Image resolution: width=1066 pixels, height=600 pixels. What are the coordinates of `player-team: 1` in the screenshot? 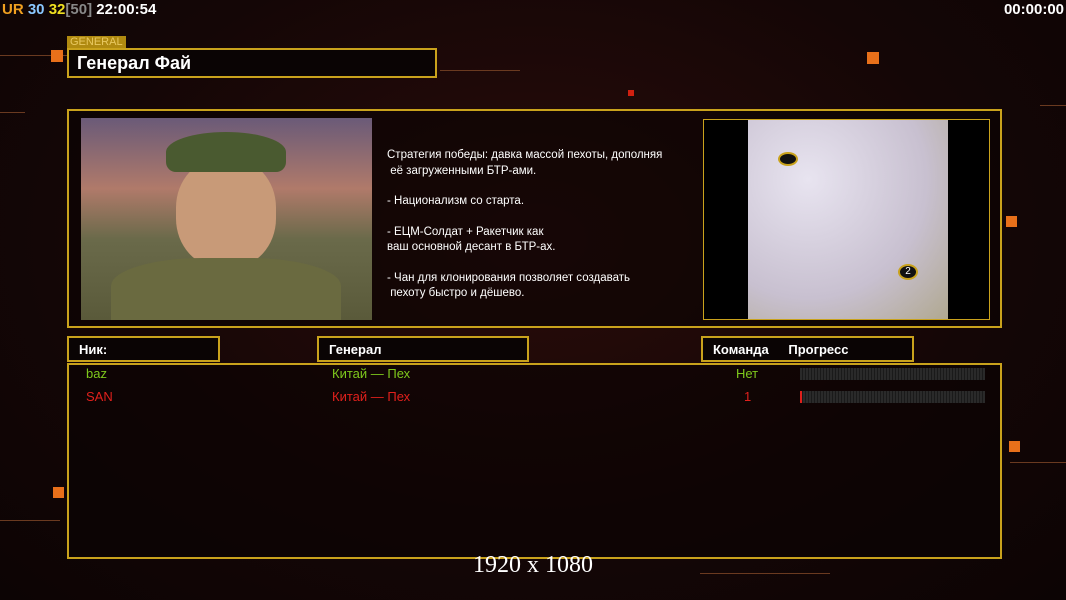 It's located at (747, 396).